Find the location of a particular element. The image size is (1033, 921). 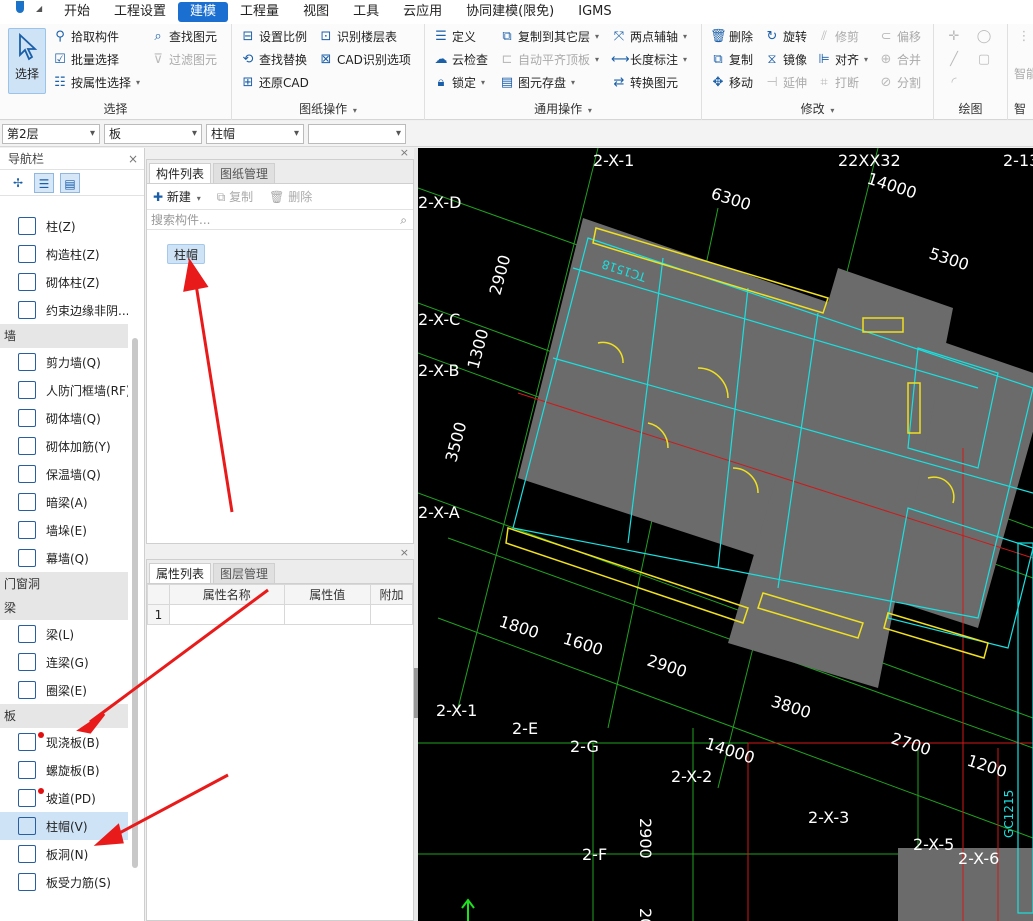

convert-element-button: ⇄ 转换图元 is located at coordinates (644, 83).